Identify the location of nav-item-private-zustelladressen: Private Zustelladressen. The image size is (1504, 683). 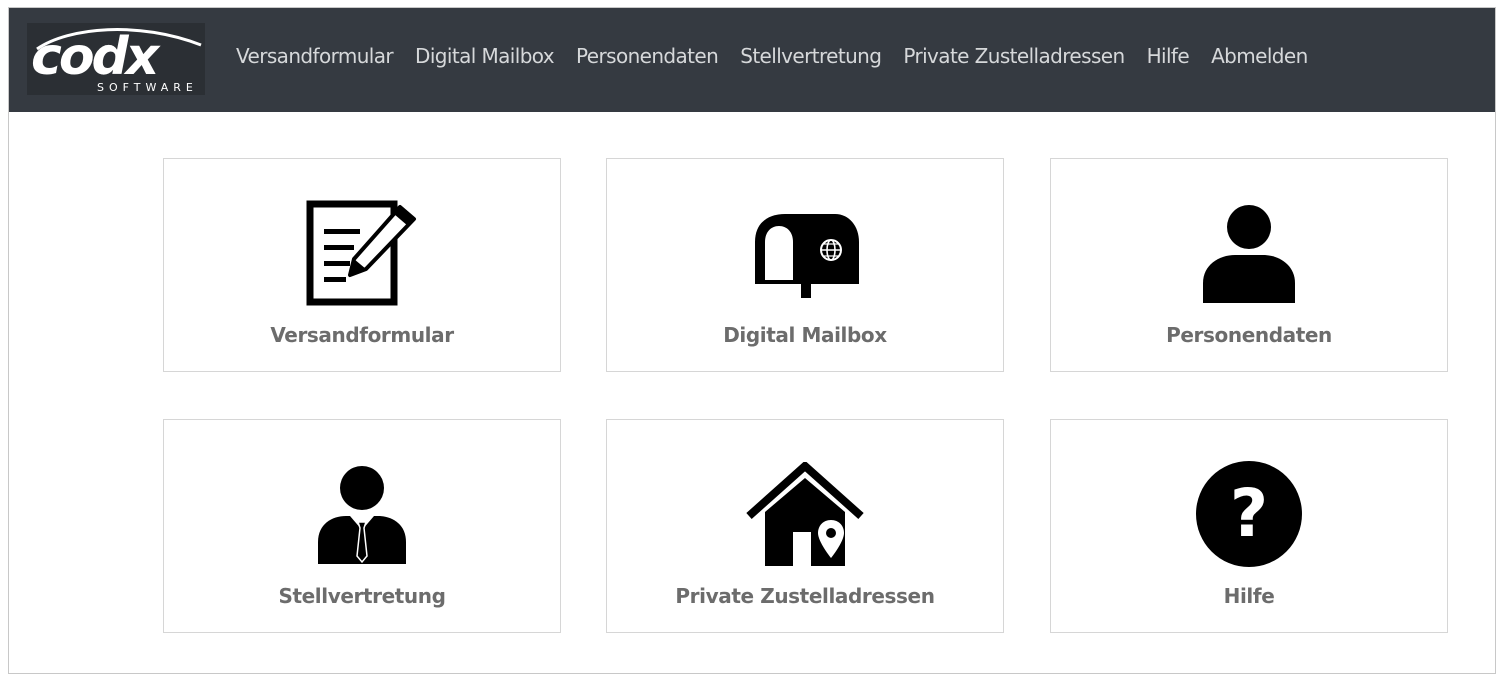
(1014, 56).